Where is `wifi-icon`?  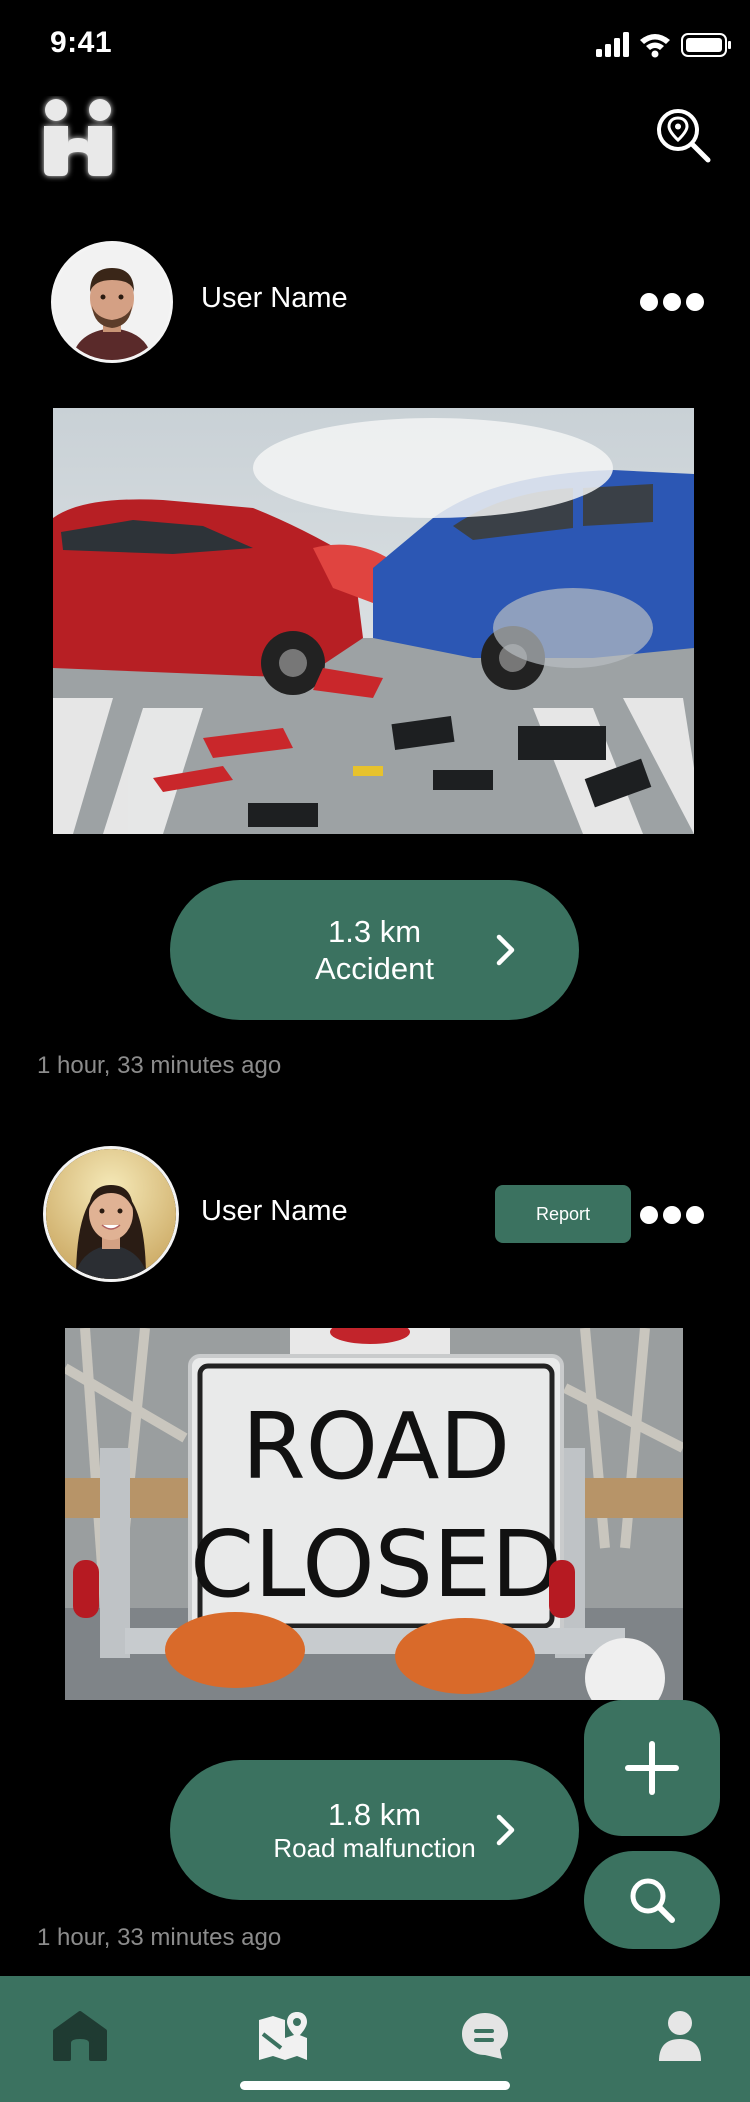
wifi-icon is located at coordinates (655, 46).